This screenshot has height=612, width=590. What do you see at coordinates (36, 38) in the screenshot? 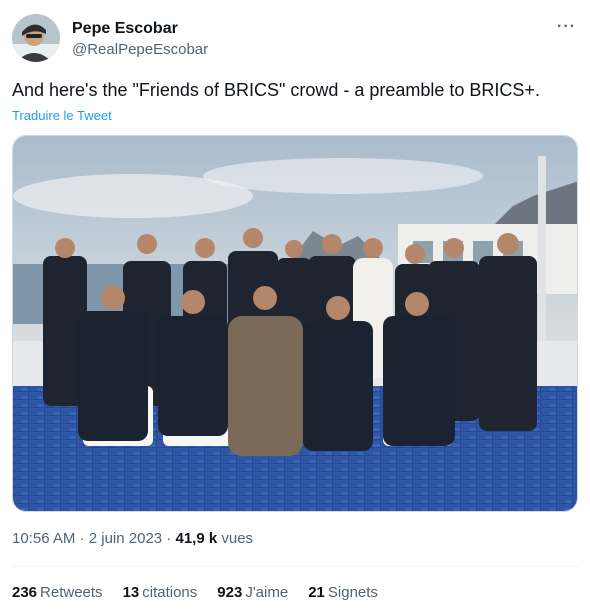
I see `avatar` at bounding box center [36, 38].